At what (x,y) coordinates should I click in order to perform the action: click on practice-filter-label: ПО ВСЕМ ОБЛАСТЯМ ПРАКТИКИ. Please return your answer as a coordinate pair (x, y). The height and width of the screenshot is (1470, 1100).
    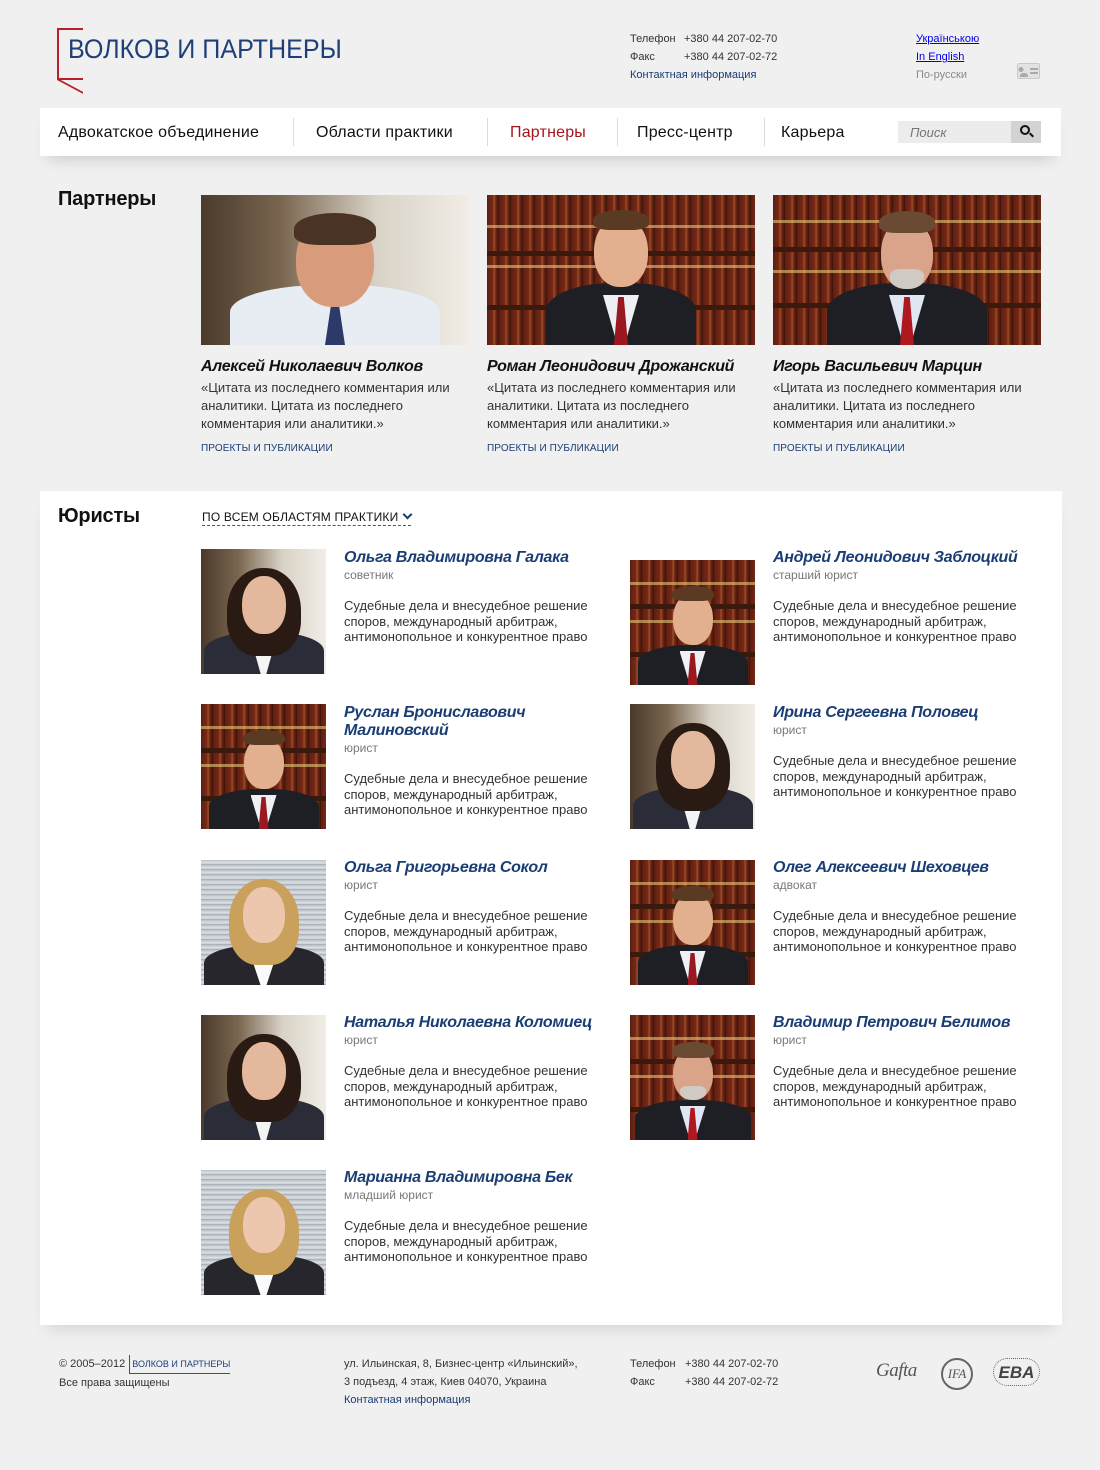
    Looking at the image, I should click on (300, 517).